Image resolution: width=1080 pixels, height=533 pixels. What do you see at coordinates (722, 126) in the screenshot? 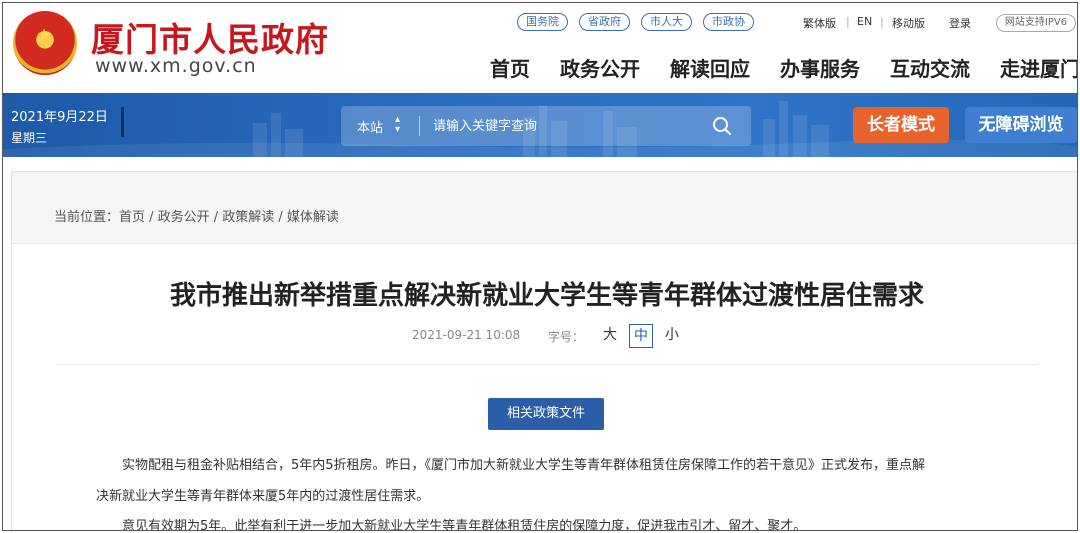
I see `search-icon` at bounding box center [722, 126].